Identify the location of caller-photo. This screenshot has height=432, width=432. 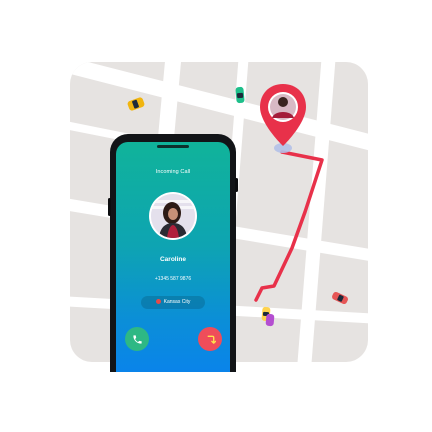
(173, 216).